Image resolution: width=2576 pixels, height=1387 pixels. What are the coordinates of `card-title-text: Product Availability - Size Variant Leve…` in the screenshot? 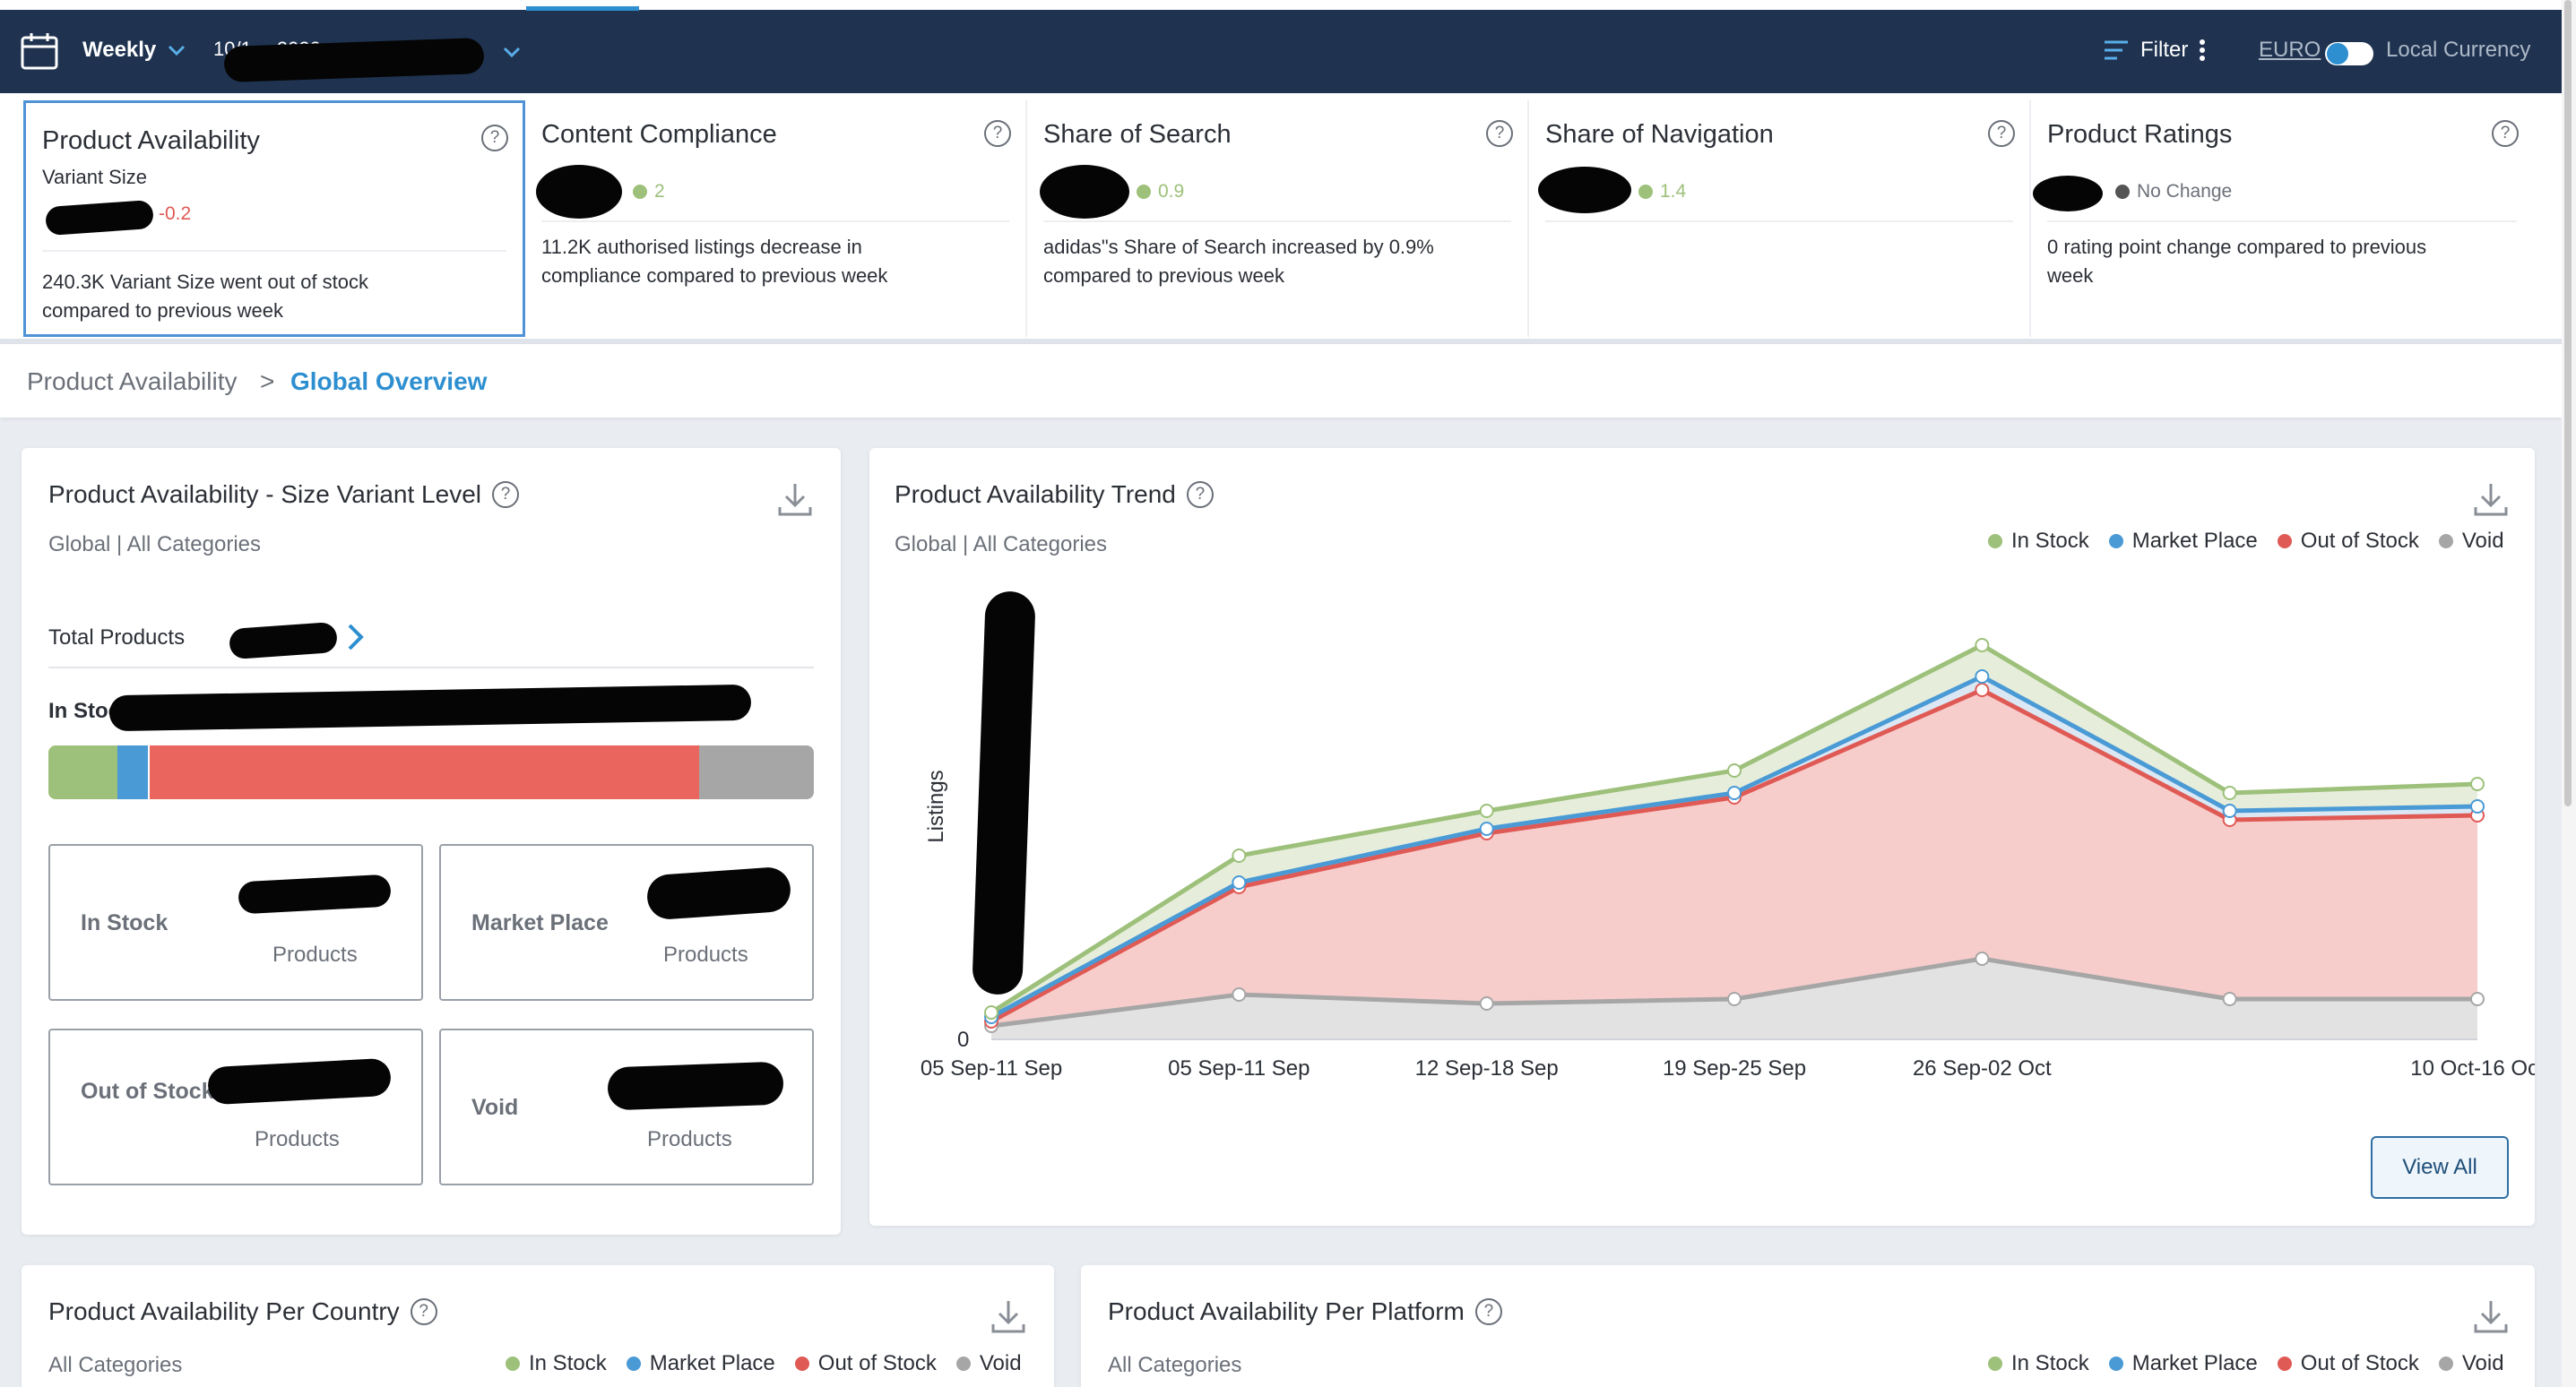 It's located at (264, 494).